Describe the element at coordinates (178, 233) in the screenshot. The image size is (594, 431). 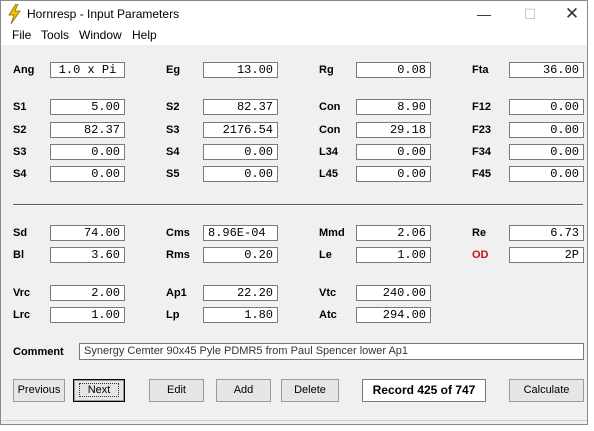
I see `label-cms: Cms` at that location.